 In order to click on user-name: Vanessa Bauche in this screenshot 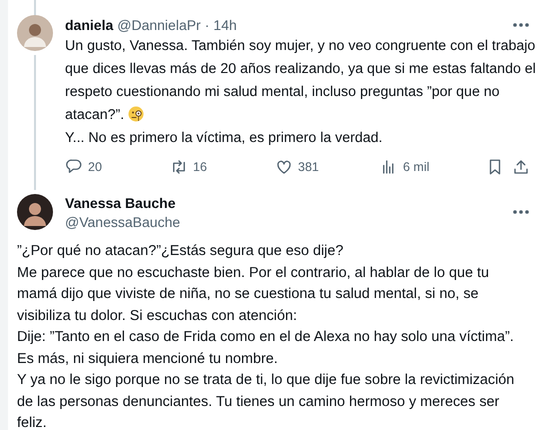, I will do `click(122, 202)`.